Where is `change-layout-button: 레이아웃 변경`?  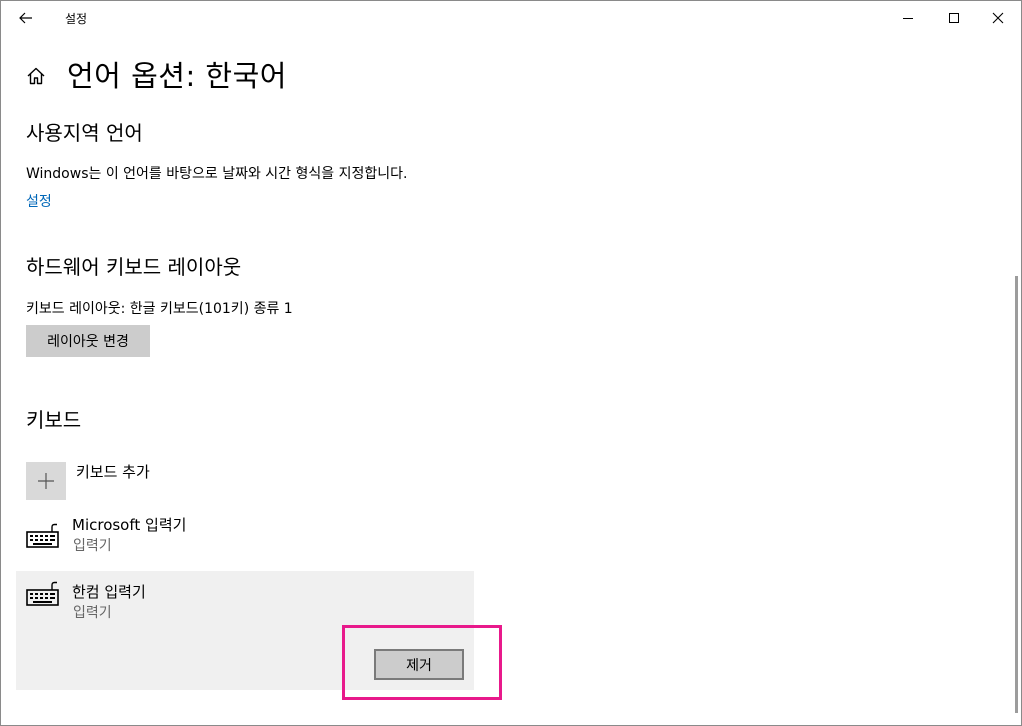
change-layout-button: 레이아웃 변경 is located at coordinates (88, 341).